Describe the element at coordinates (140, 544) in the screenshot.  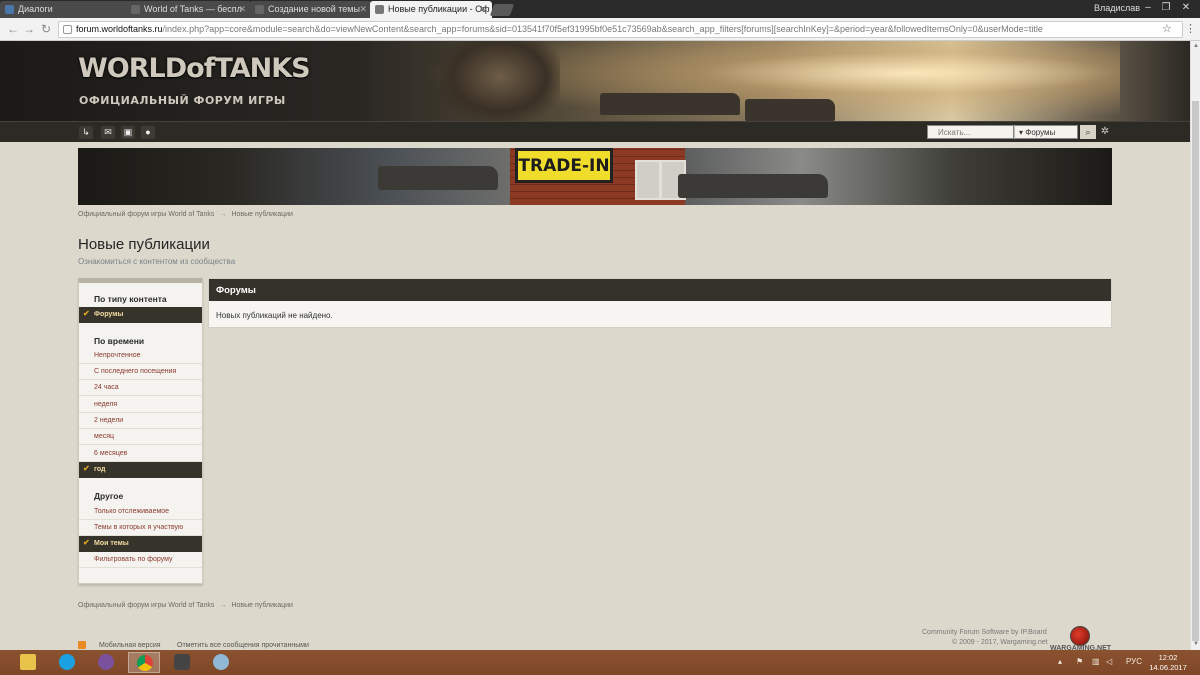
I see `sidebar-item-my-topics: ✔ Мои темы` at that location.